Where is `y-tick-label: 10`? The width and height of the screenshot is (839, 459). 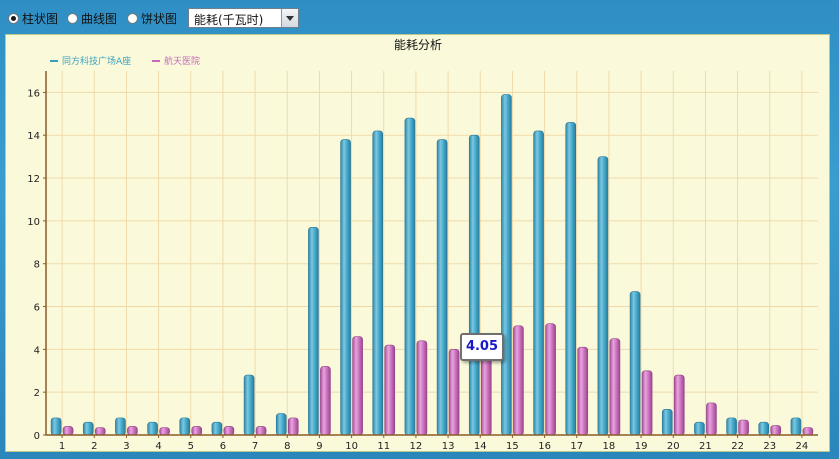 y-tick-label: 10 is located at coordinates (33, 222).